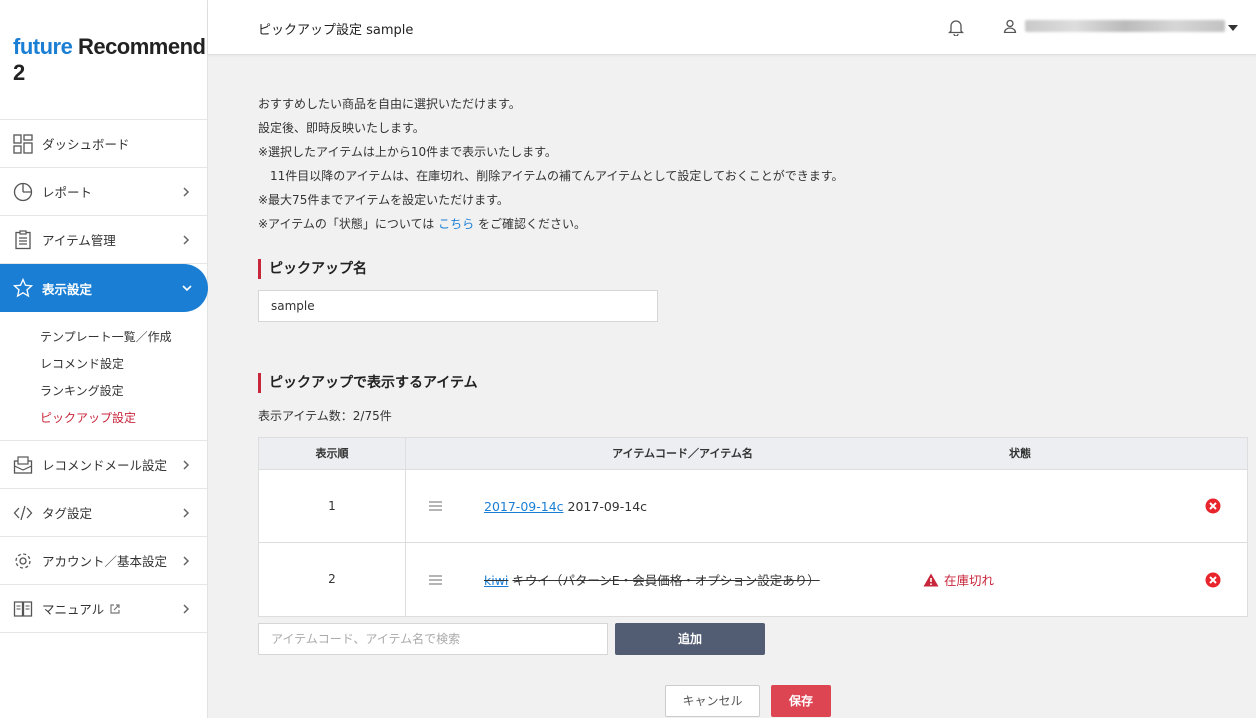 The image size is (1256, 718). What do you see at coordinates (23, 240) in the screenshot?
I see `clipboard-icon` at bounding box center [23, 240].